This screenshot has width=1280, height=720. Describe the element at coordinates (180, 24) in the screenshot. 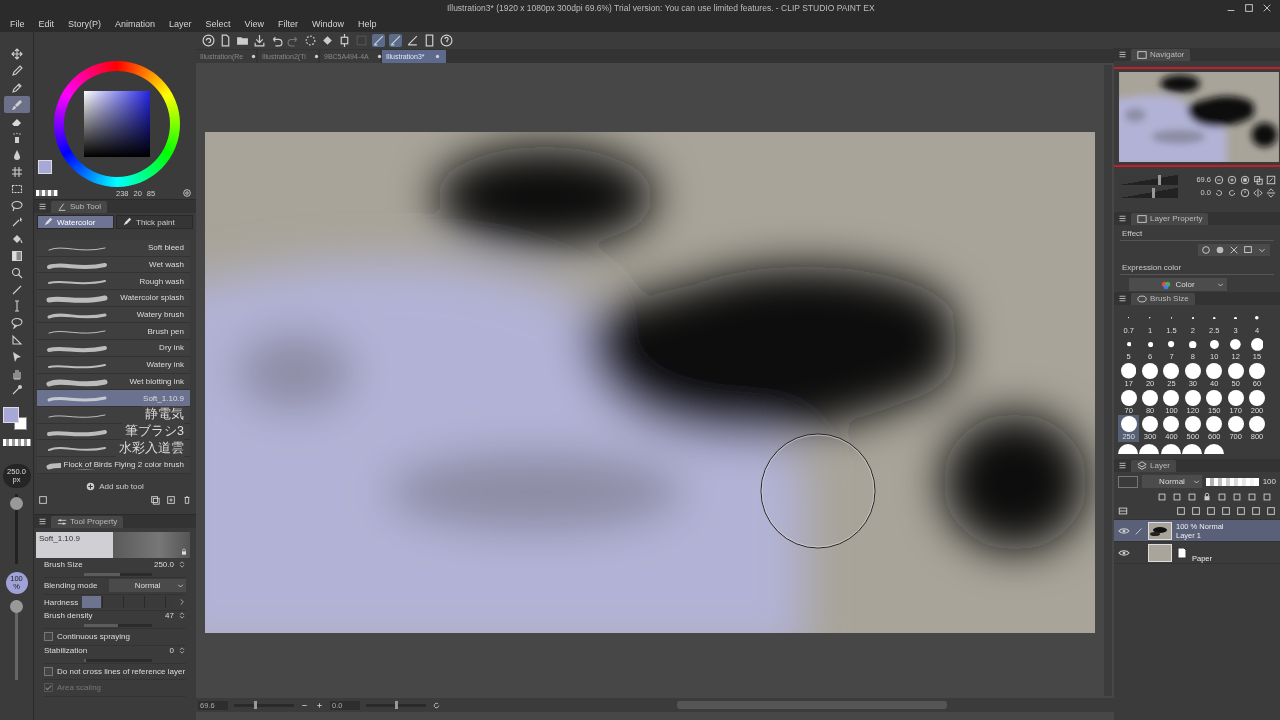

I see `menu-item: Layer` at that location.